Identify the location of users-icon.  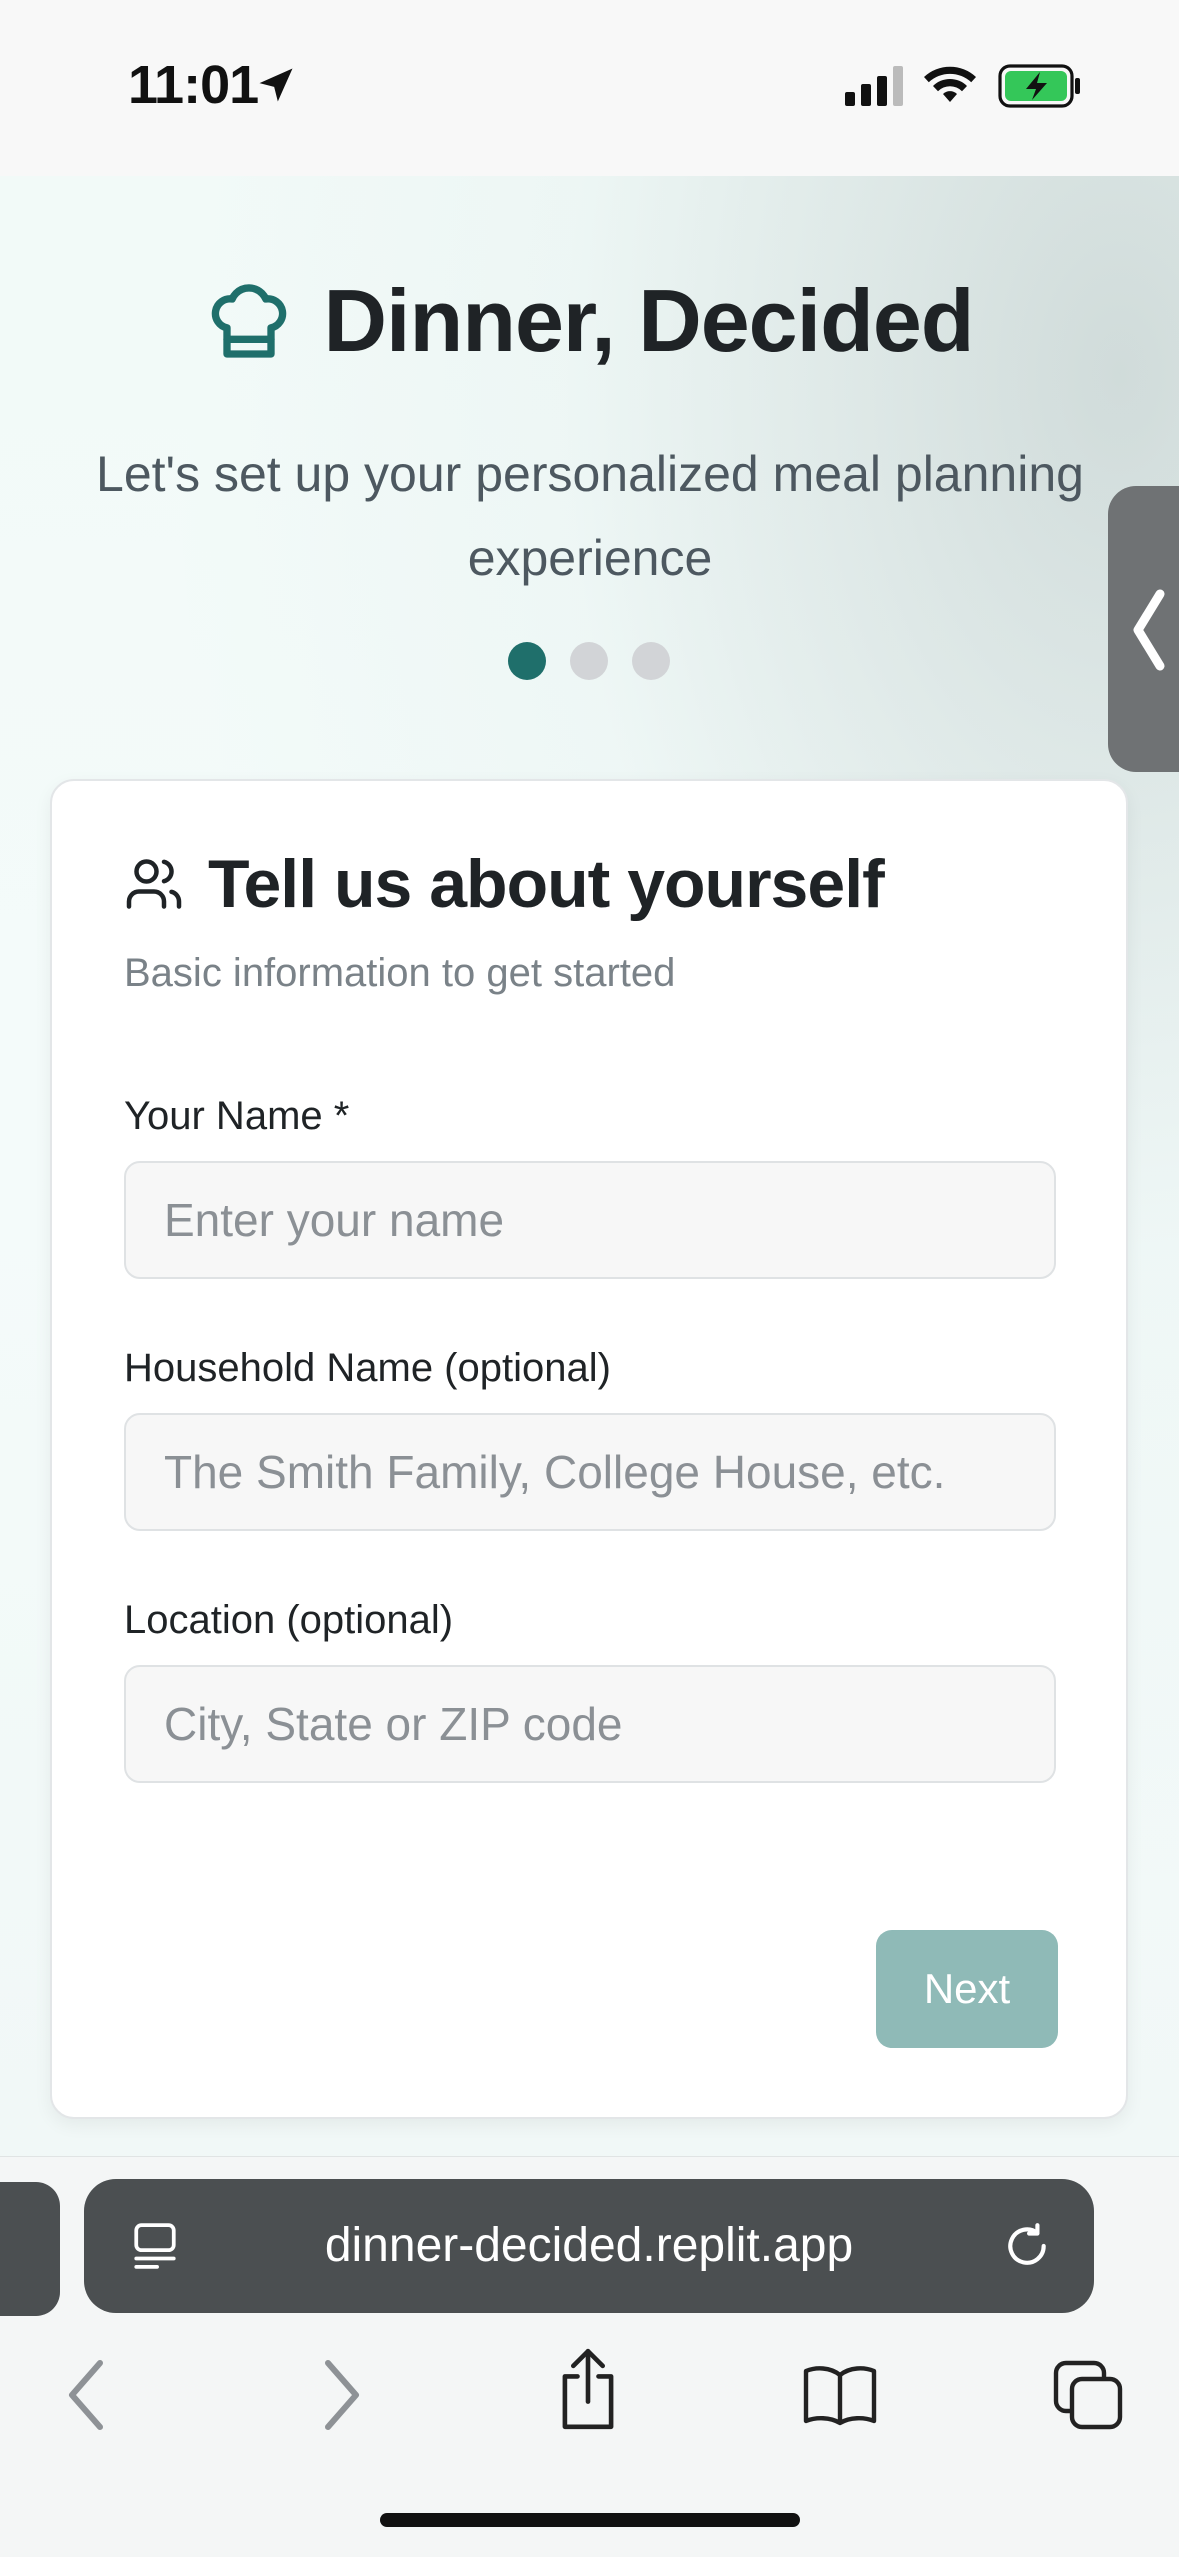
(154, 884).